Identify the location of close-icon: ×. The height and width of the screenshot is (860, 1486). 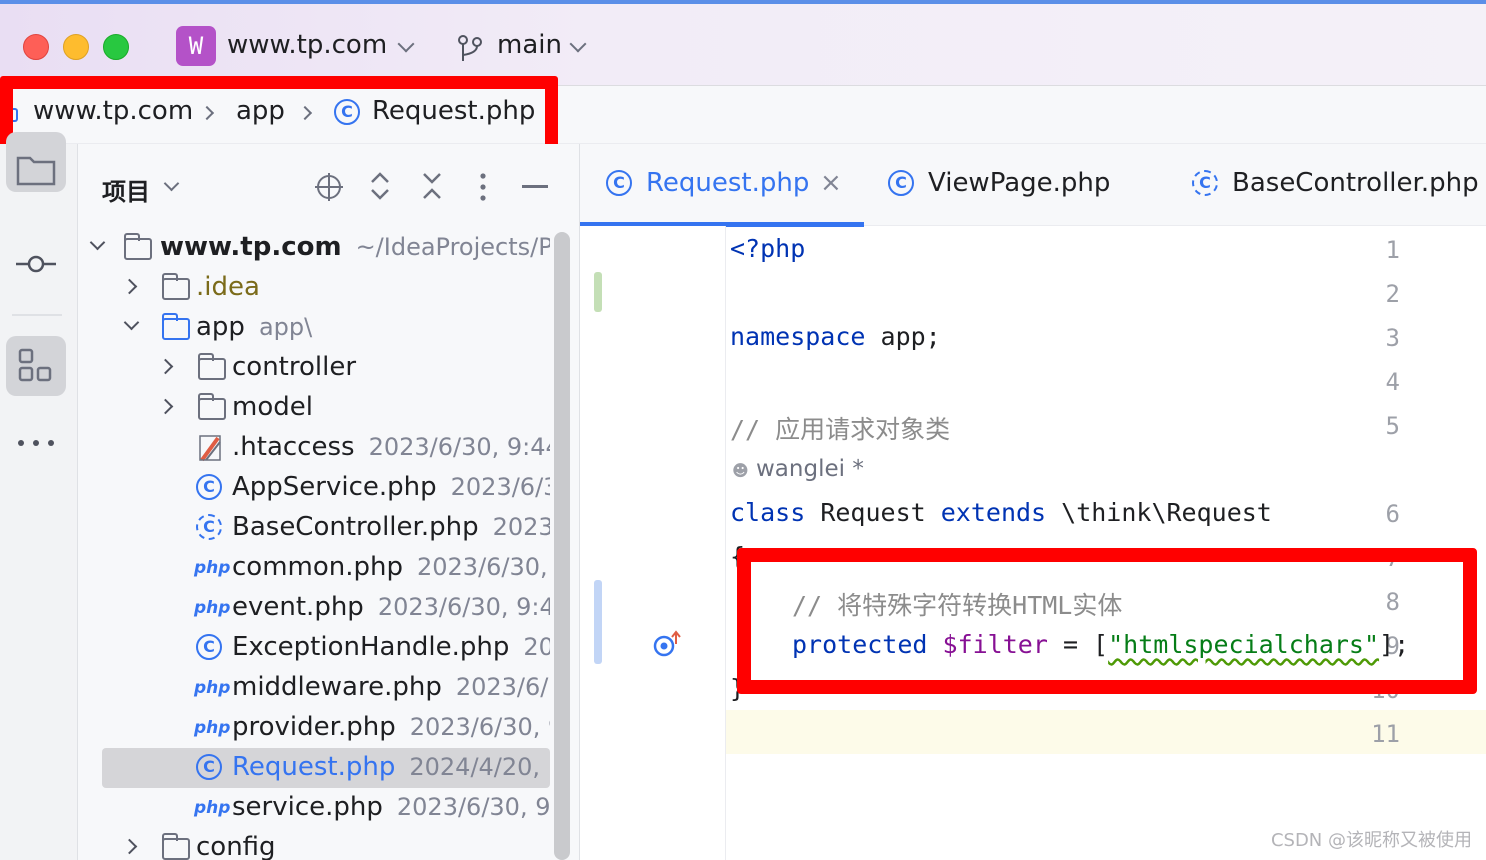
(831, 183).